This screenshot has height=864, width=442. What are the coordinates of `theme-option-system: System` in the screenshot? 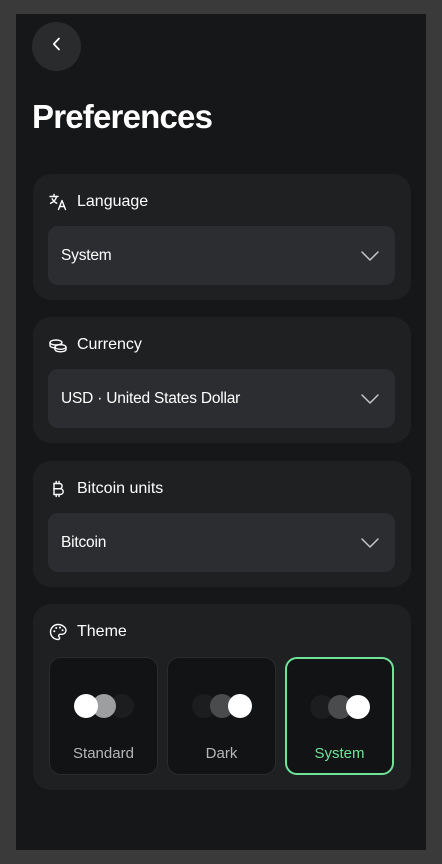 It's located at (339, 716).